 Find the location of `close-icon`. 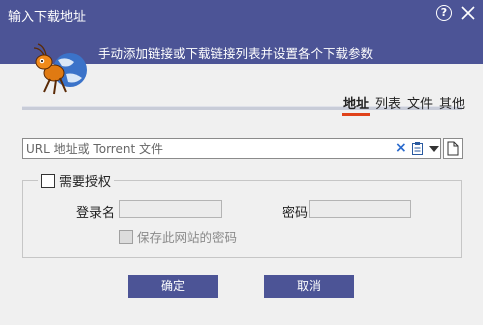

close-icon is located at coordinates (468, 13).